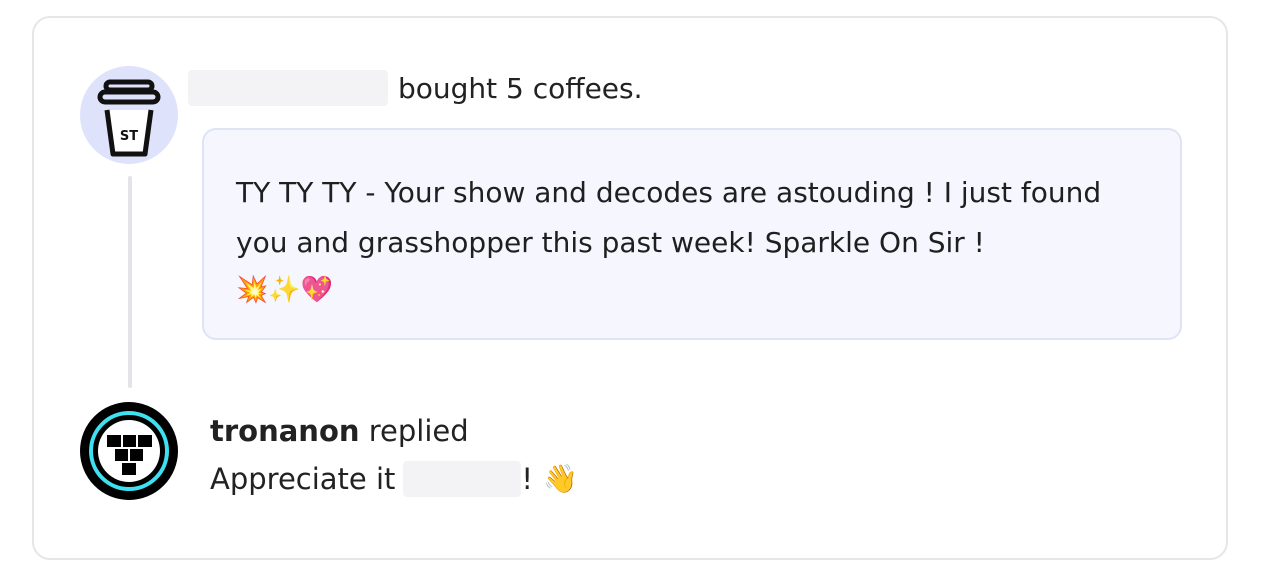  What do you see at coordinates (418, 431) in the screenshot?
I see `reply-action: replied` at bounding box center [418, 431].